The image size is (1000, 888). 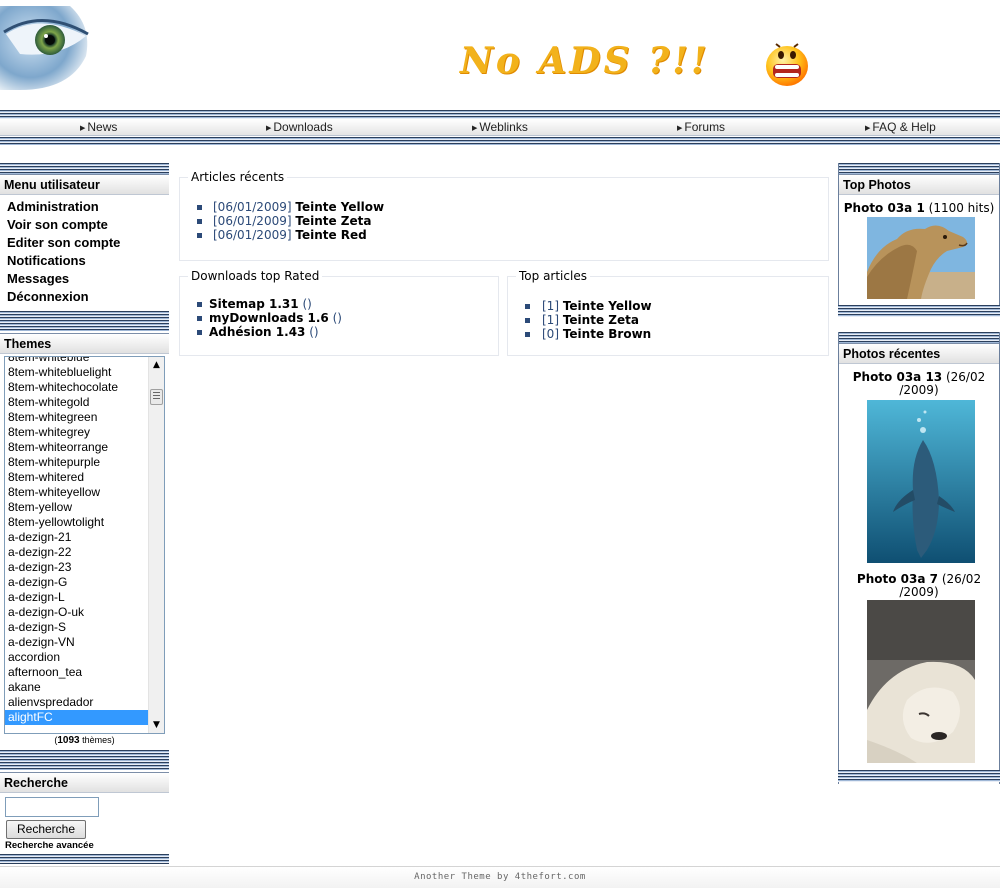 What do you see at coordinates (303, 127) in the screenshot?
I see `nav-label: Downloads` at bounding box center [303, 127].